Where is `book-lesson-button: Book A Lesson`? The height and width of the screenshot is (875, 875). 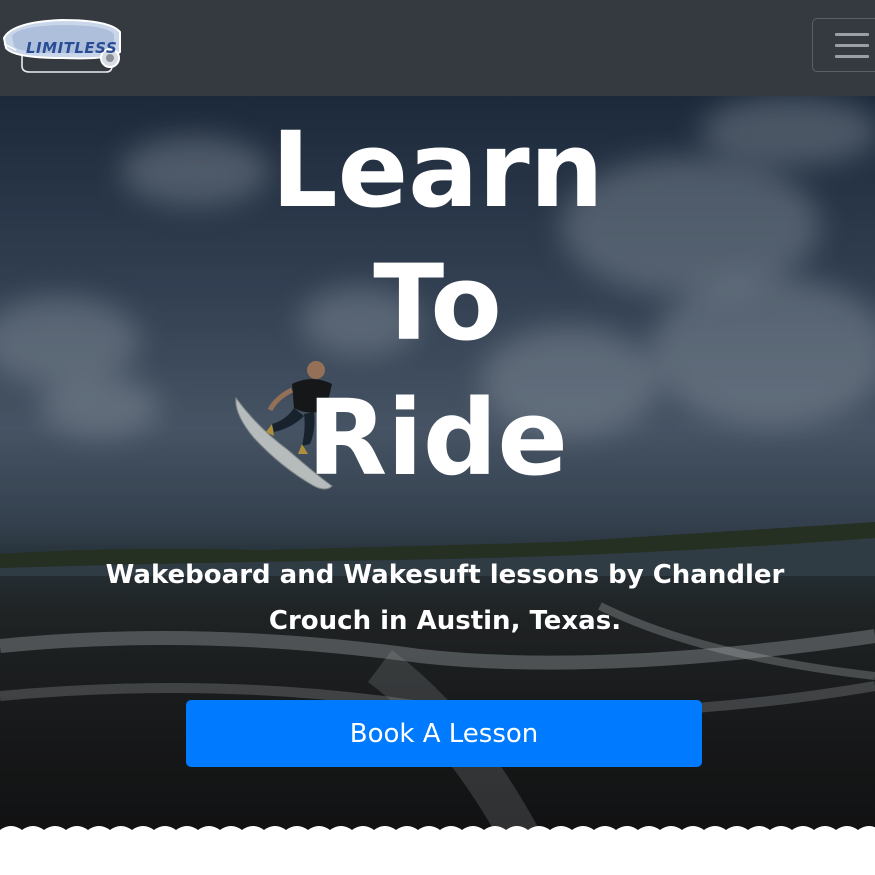 book-lesson-button: Book A Lesson is located at coordinates (444, 733).